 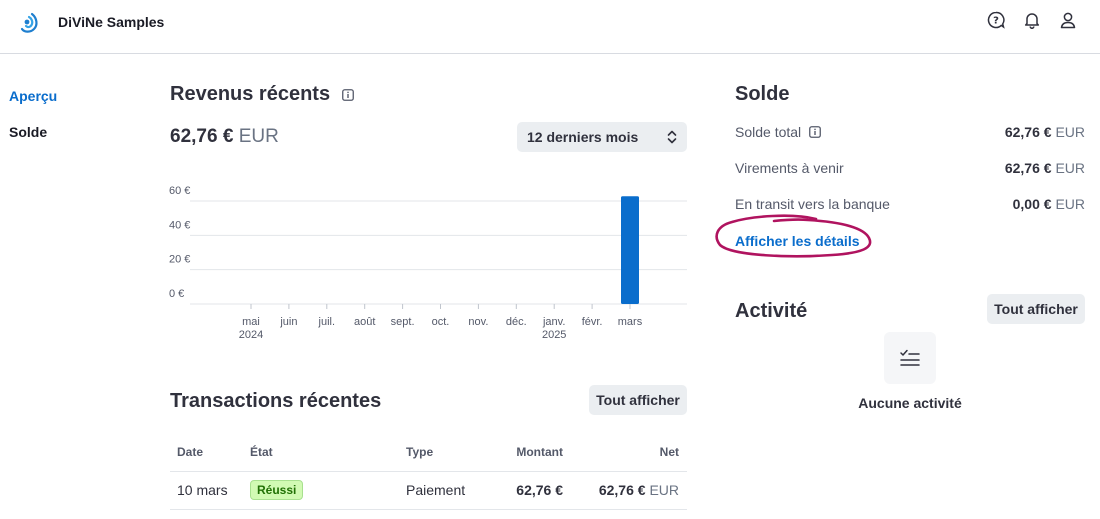 I want to click on cell-type: Paiement, so click(x=456, y=490).